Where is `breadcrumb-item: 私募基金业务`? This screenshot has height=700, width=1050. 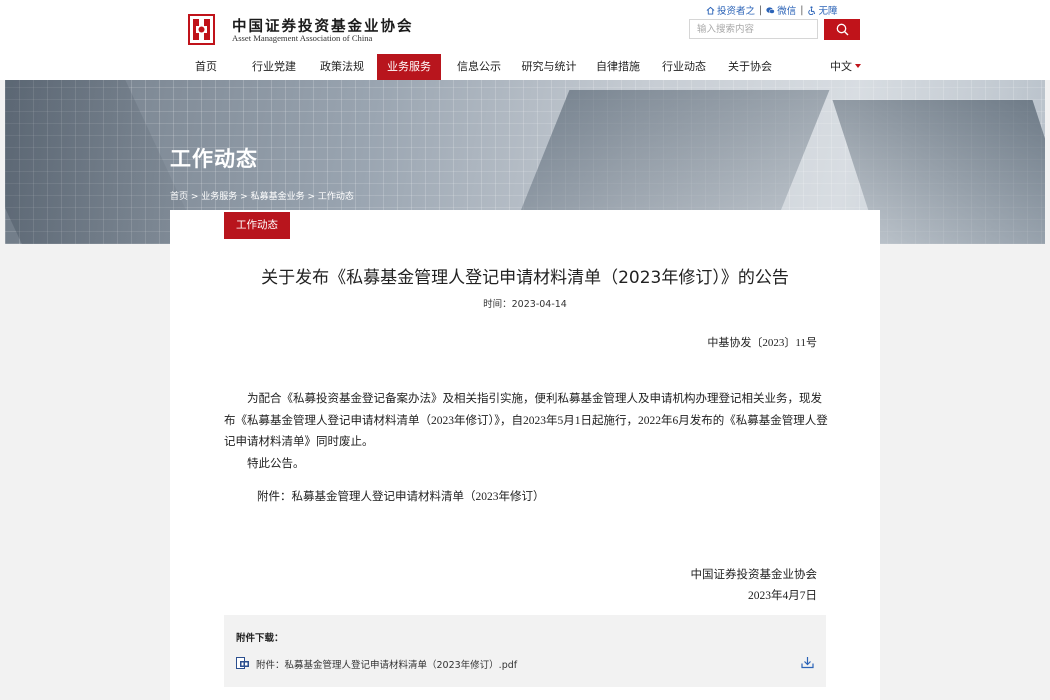 breadcrumb-item: 私募基金业务 is located at coordinates (278, 197).